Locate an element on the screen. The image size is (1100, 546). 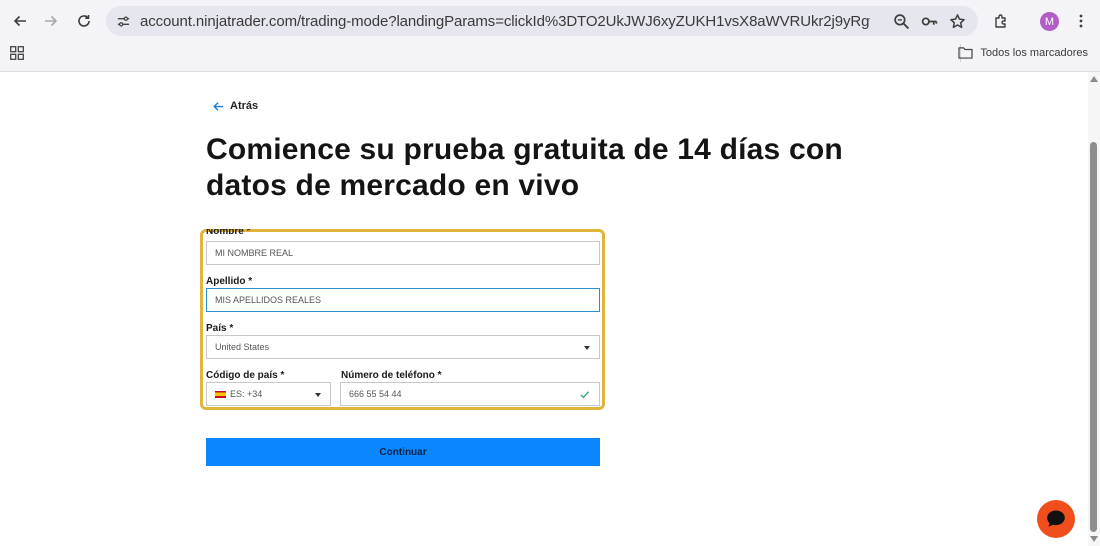
first-name-value: MI NOMBRE REAL is located at coordinates (254, 253).